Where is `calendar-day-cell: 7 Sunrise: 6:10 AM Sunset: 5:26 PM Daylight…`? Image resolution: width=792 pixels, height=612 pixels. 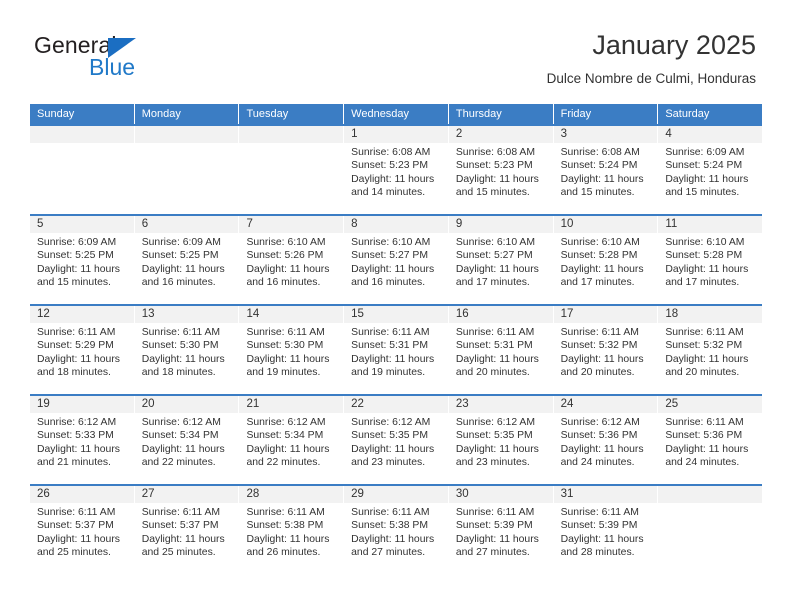
calendar-day-cell: 7 Sunrise: 6:10 AM Sunset: 5:26 PM Daylight… is located at coordinates (292, 260).